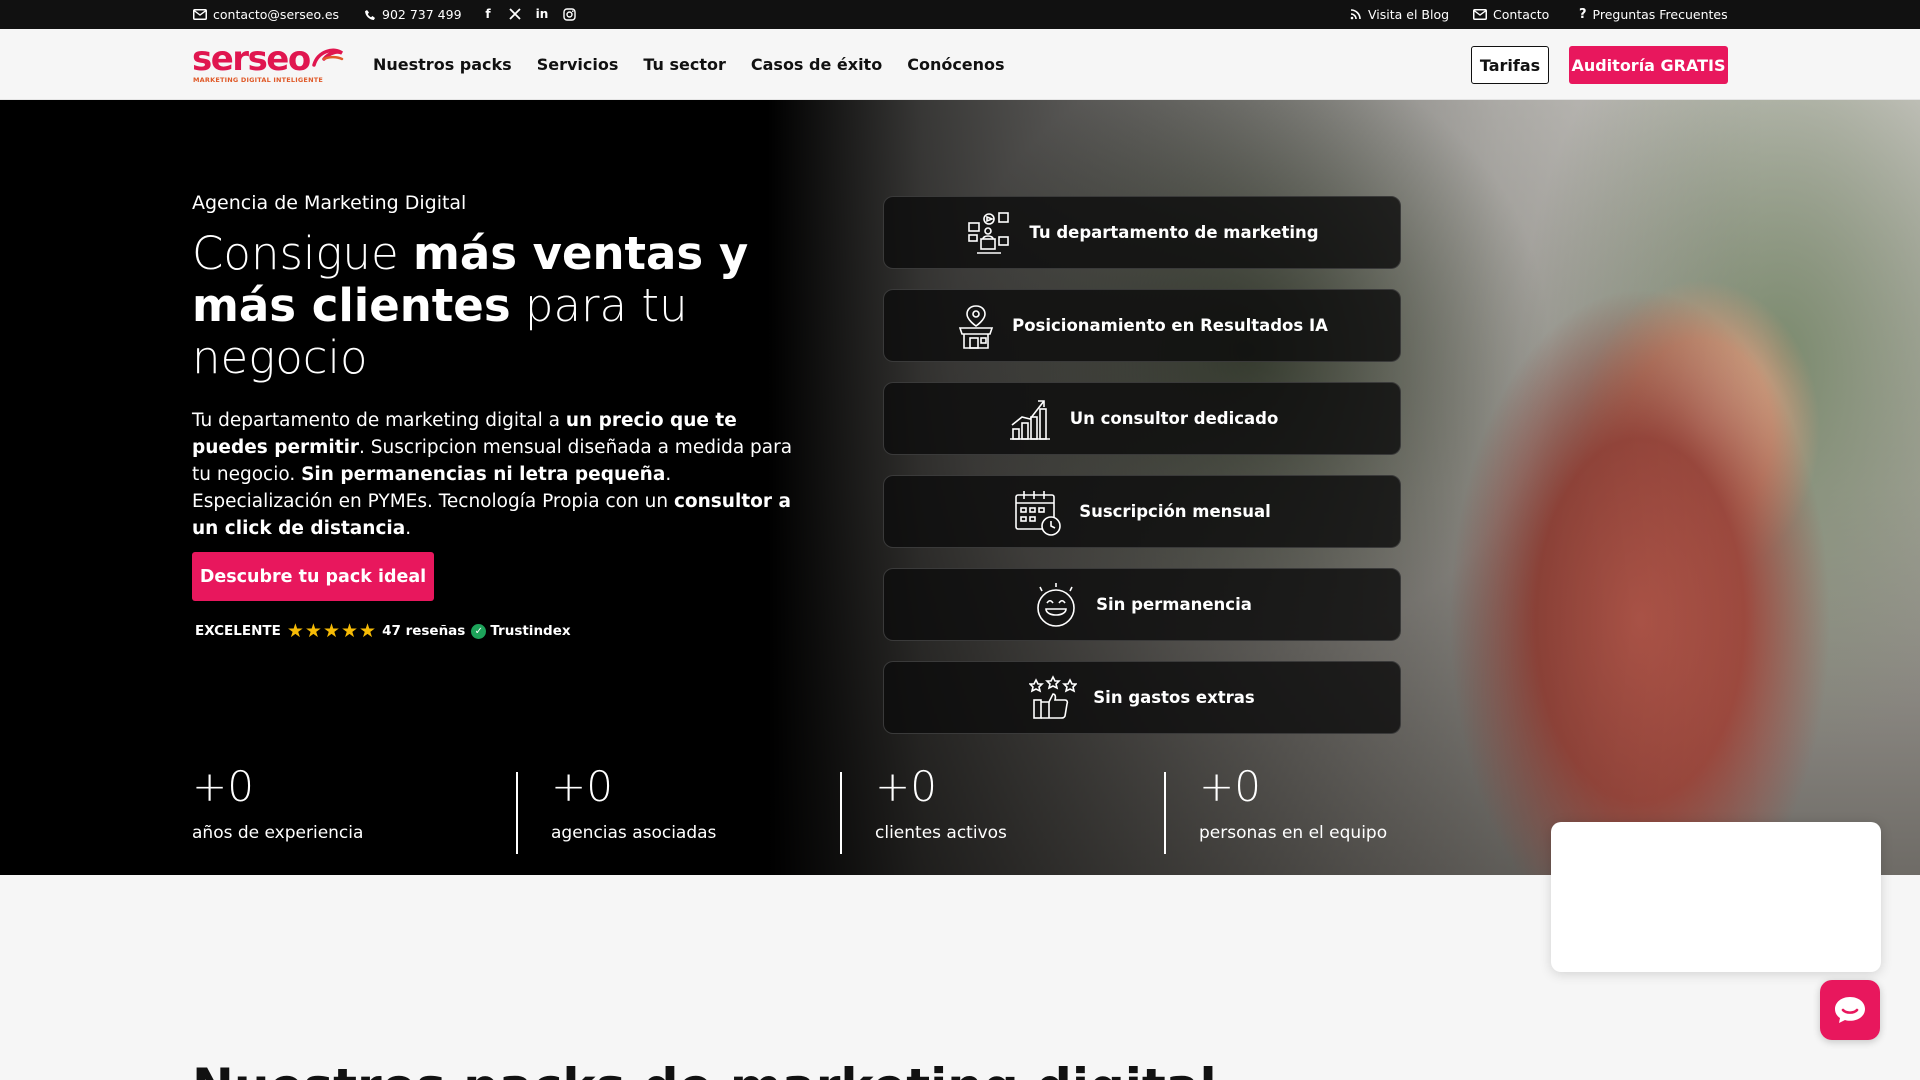 The width and height of the screenshot is (1920, 1080). I want to click on rating-stars: ★ ★ ★ ★ ★, so click(331, 631).